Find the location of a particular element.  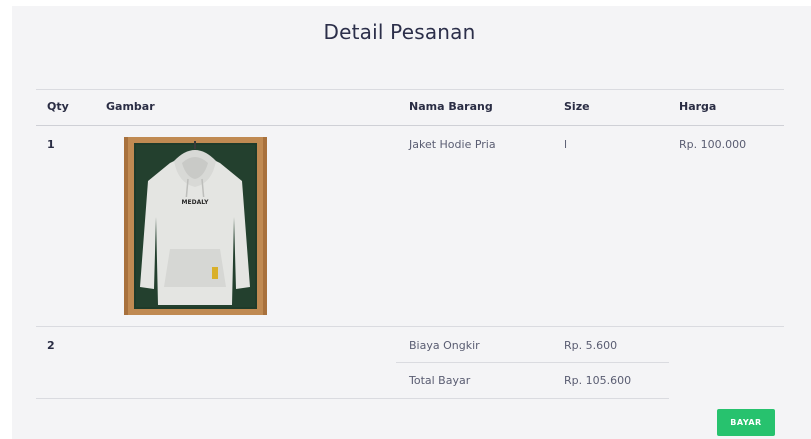

header-size: Size is located at coordinates (577, 106).